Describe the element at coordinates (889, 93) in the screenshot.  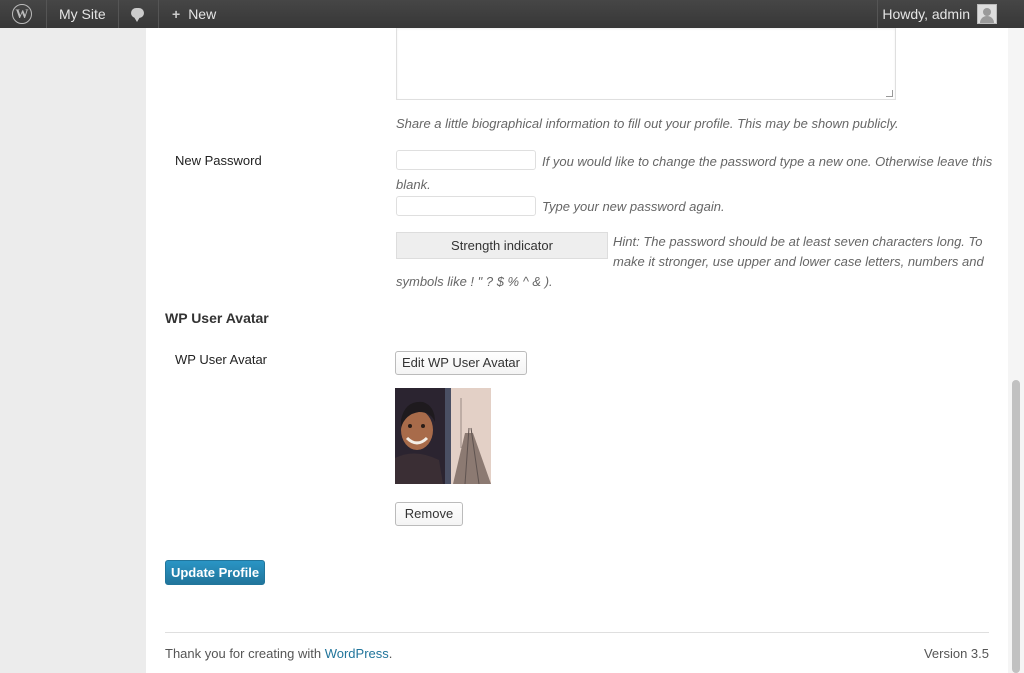
I see `resize-handle-icon` at that location.